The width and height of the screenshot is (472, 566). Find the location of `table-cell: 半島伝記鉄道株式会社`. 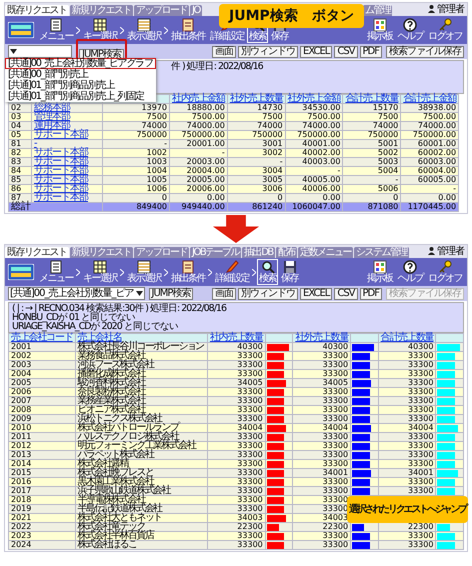

table-cell: 半島伝記鉄道株式会社 is located at coordinates (141, 509).